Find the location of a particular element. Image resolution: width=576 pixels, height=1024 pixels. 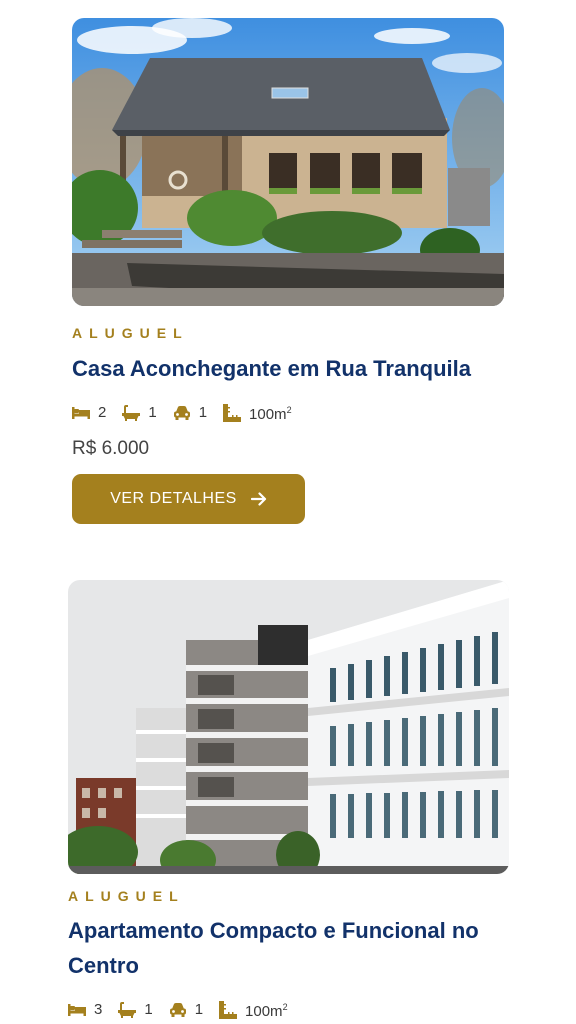

listing-title: Casa Aconchegante em Rua Tranquila is located at coordinates (288, 368).